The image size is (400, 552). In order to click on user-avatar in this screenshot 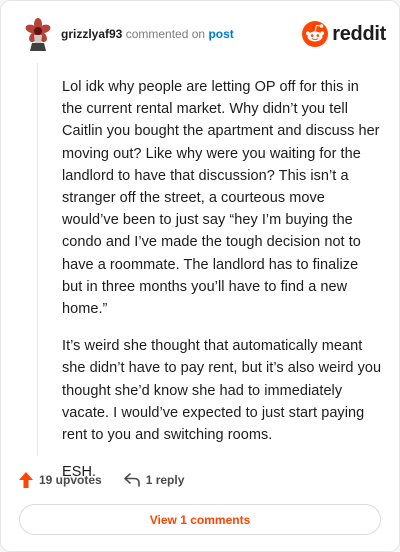, I will do `click(38, 34)`.